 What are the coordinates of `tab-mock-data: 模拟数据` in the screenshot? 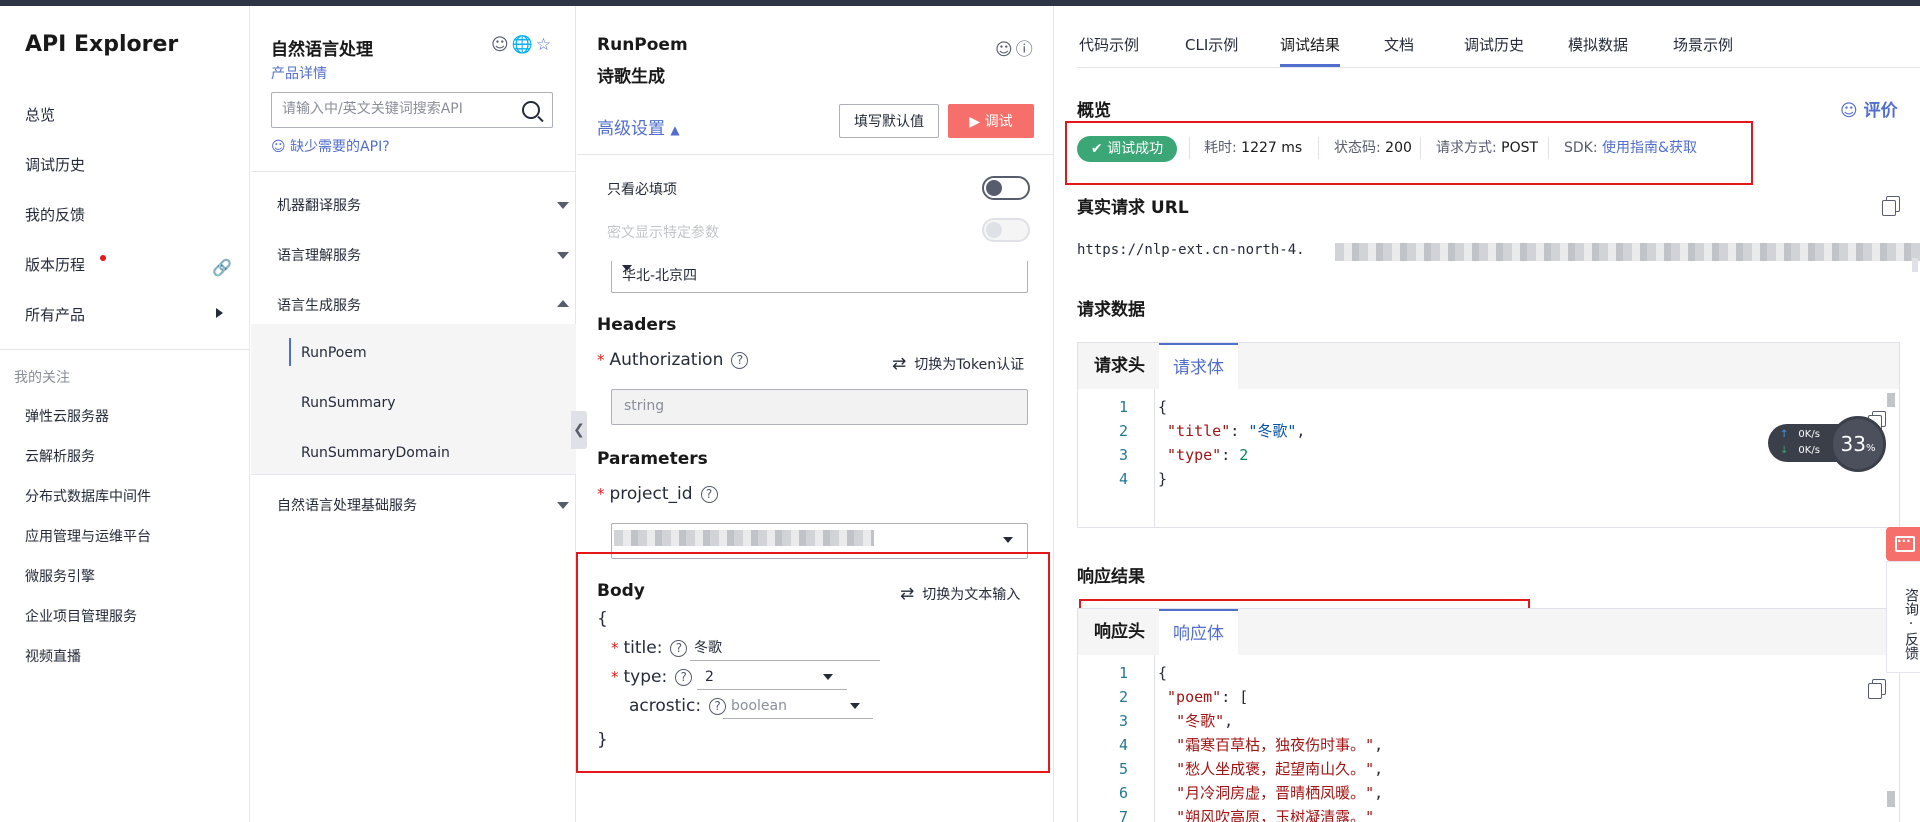 It's located at (1598, 44).